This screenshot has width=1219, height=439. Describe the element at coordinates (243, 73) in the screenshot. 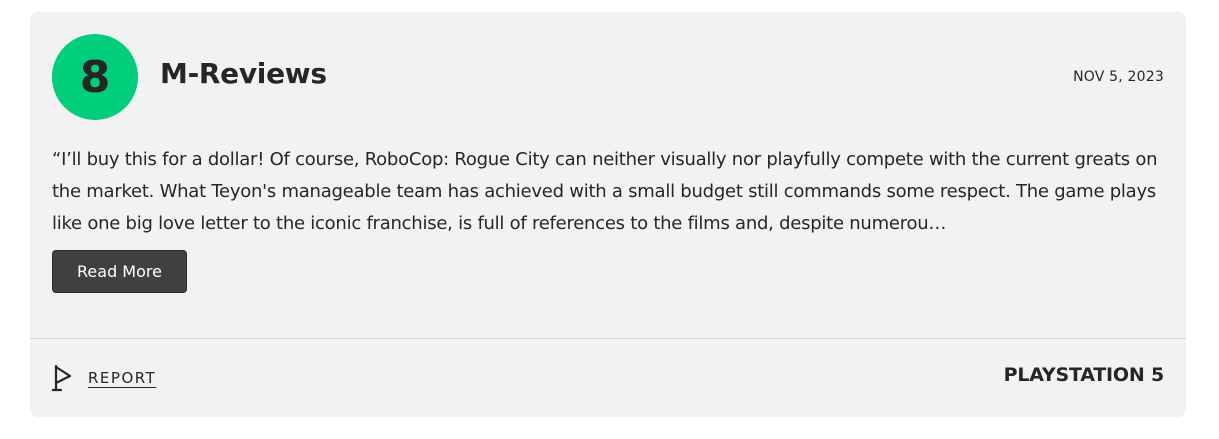

I see `publication-name: M-Reviews` at that location.